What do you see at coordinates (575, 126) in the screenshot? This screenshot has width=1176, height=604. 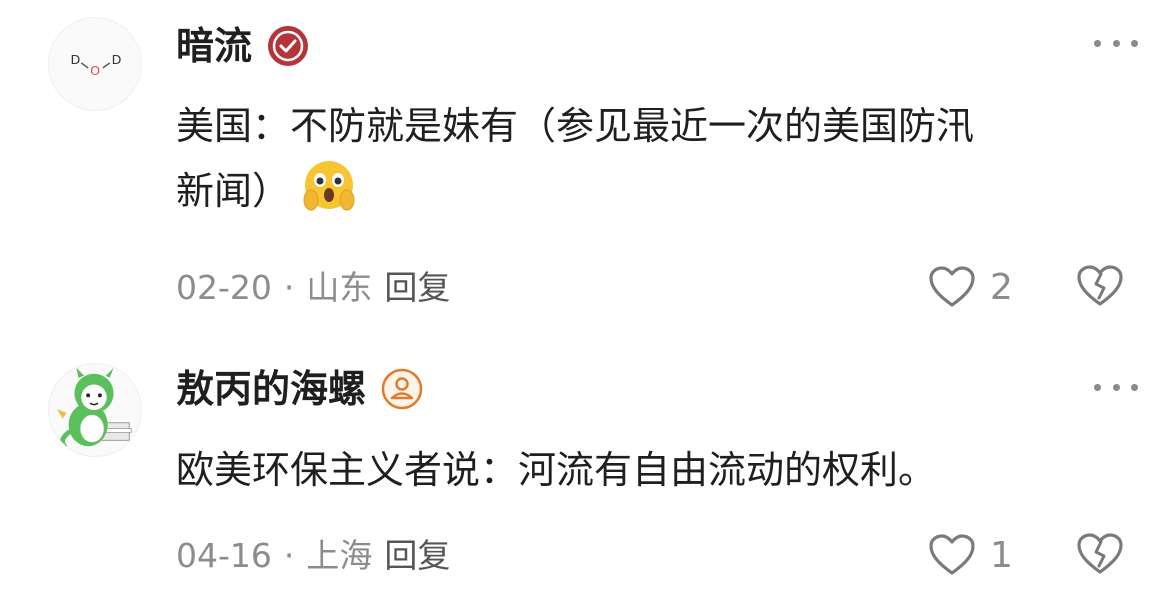 I see `comment-text-line: 美国：不防就是妹有（参见最近一次的美国防汛` at bounding box center [575, 126].